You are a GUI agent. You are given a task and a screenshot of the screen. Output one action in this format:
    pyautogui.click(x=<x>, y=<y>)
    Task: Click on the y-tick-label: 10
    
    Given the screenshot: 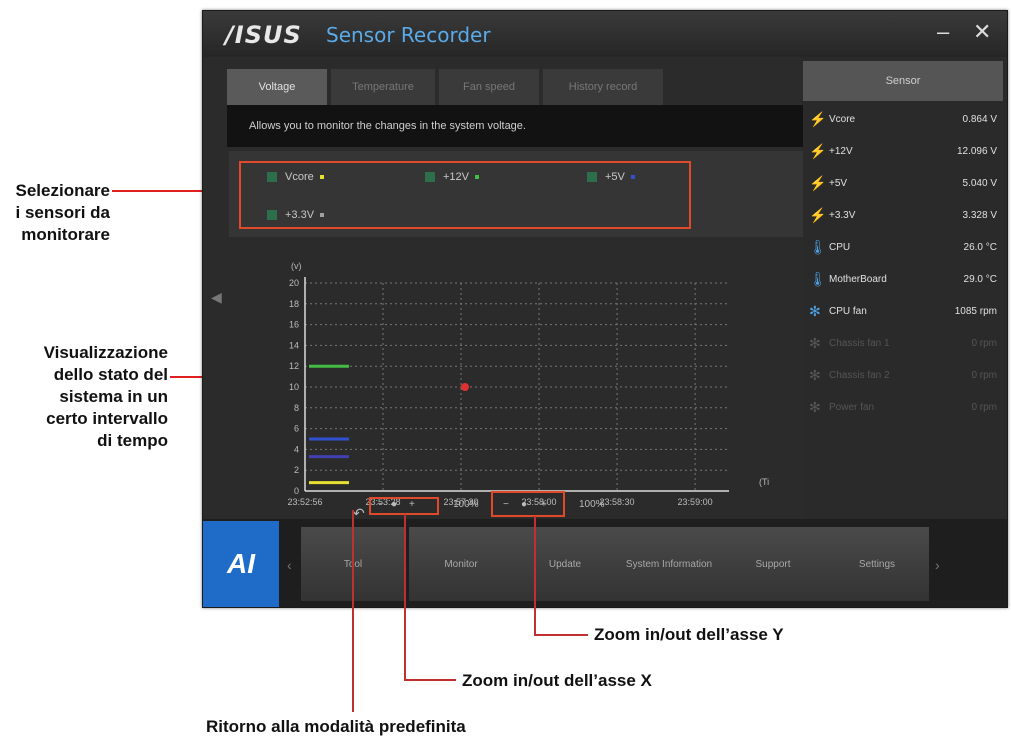 What is the action you would take?
    pyautogui.click(x=294, y=387)
    